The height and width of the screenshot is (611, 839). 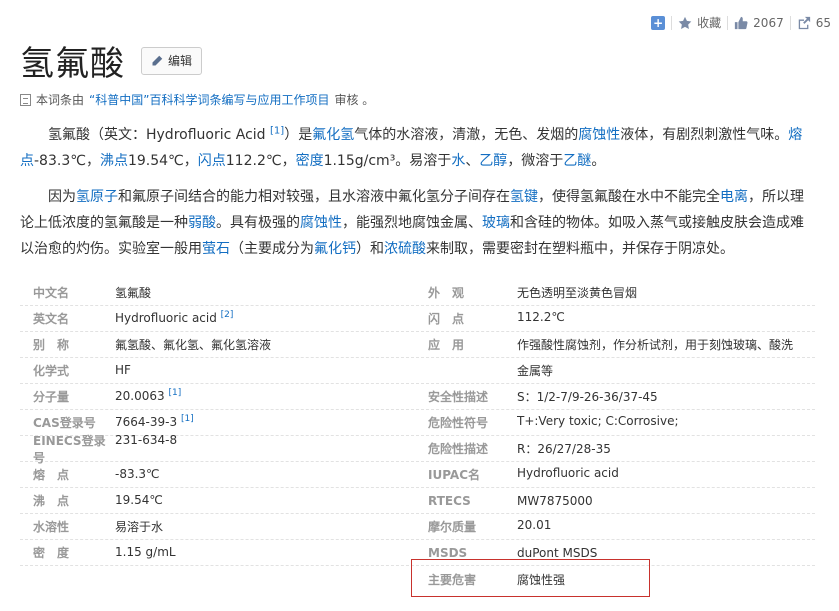 I want to click on info-value: 氟氢酸、氟化氢、氟化氢溶液, so click(x=267, y=344).